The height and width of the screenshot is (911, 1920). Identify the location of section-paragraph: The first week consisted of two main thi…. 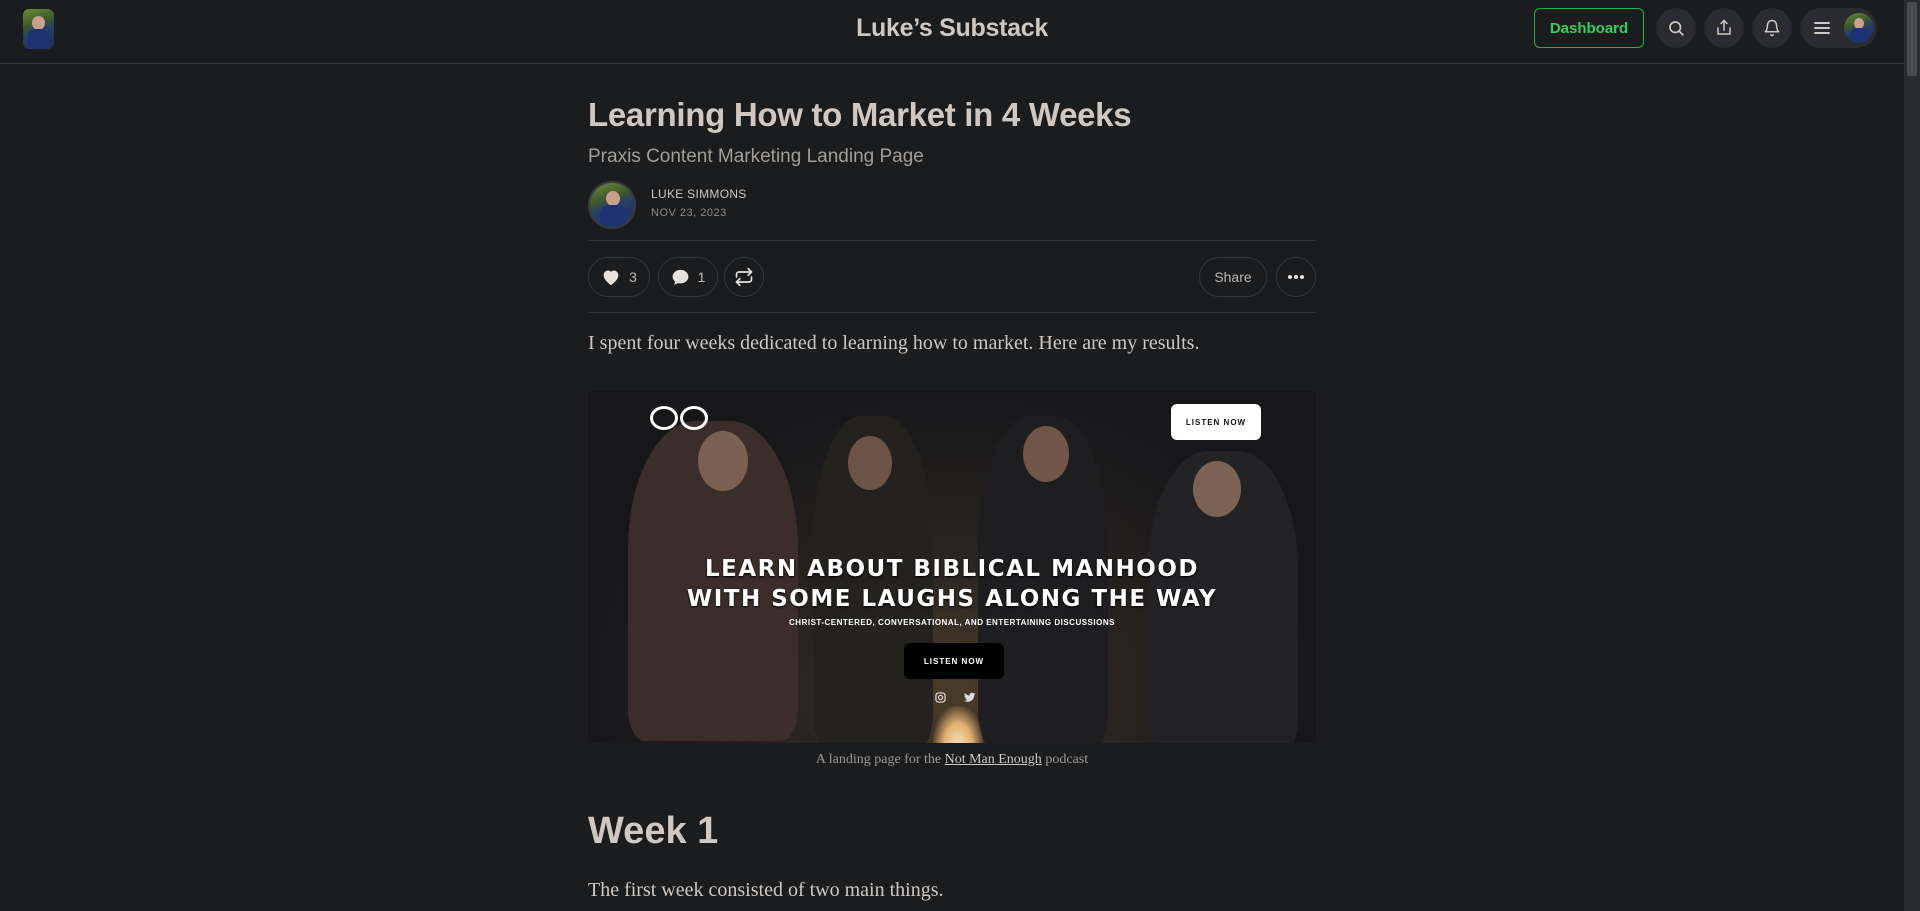
(766, 890).